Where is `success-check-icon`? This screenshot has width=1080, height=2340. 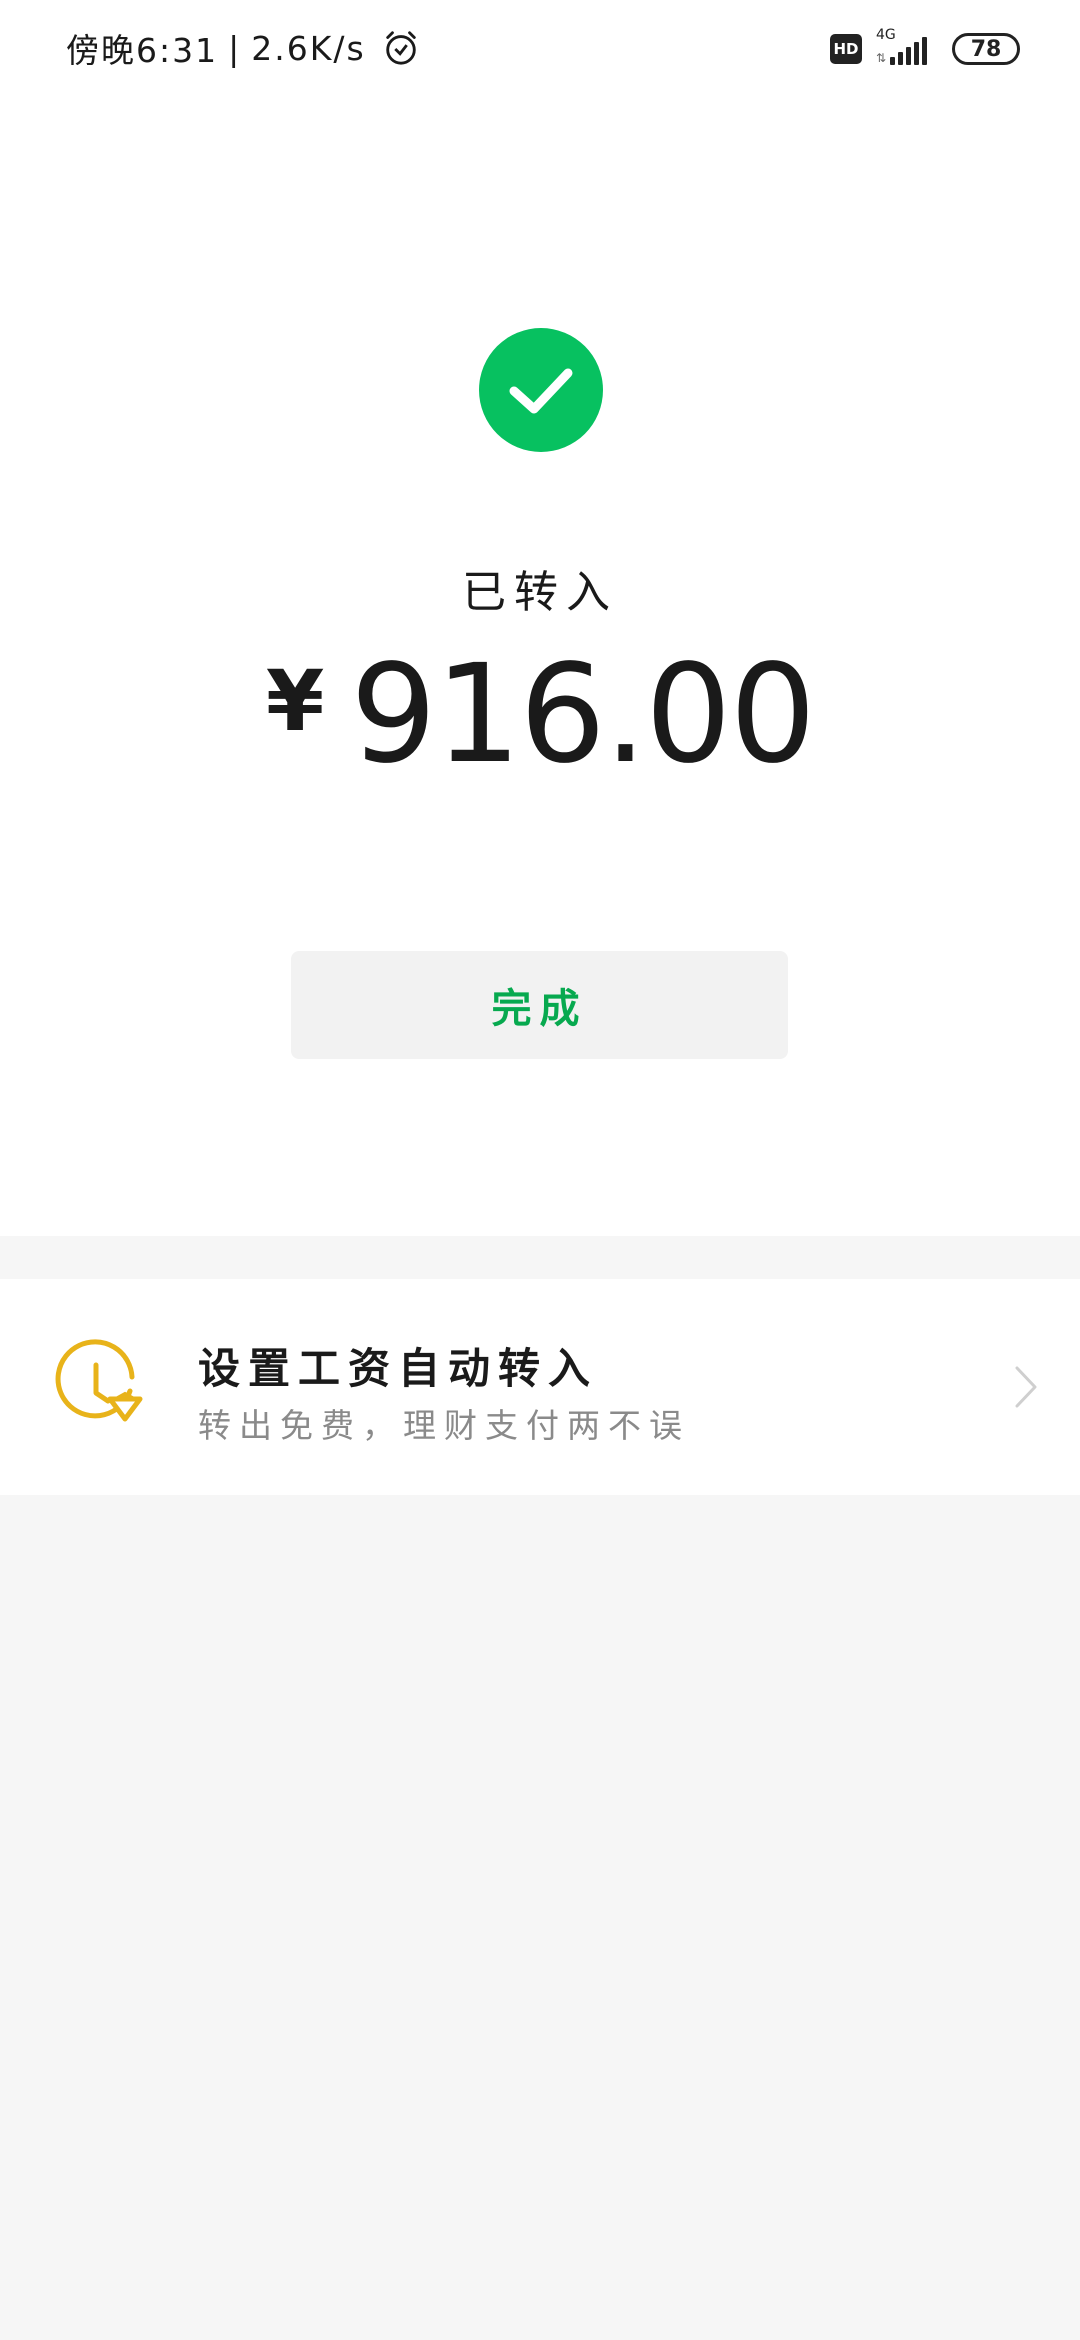
success-check-icon is located at coordinates (541, 390).